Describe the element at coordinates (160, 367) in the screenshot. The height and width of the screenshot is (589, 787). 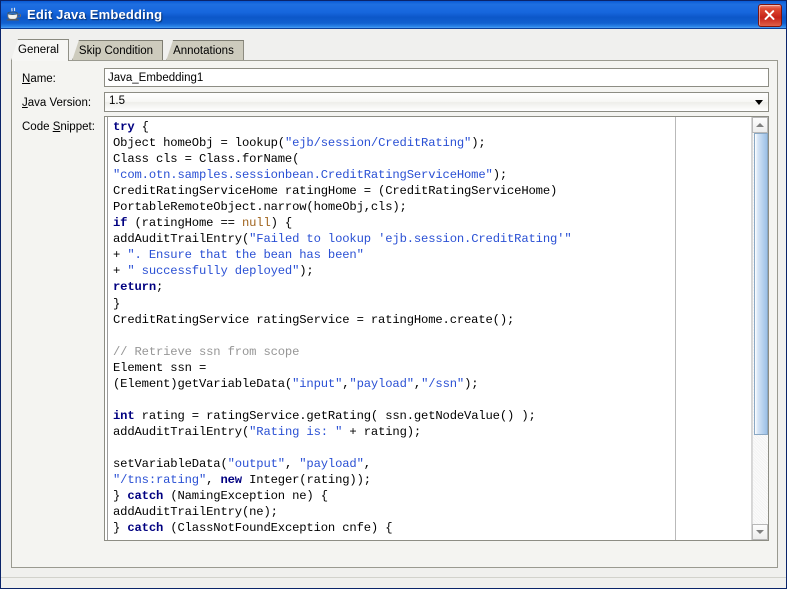
I see `code-token: Element ssn =` at that location.